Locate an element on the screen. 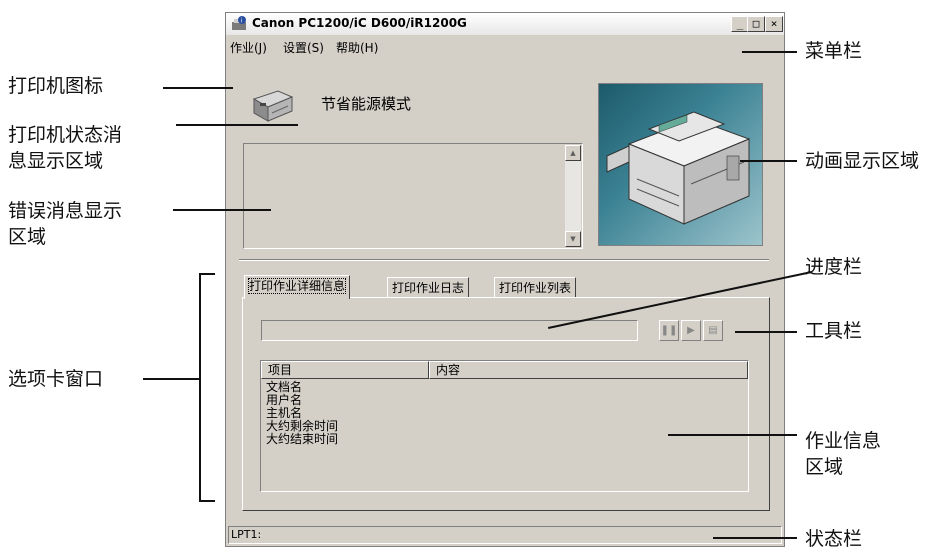  callout-error-area-2: 区域 is located at coordinates (27, 237).